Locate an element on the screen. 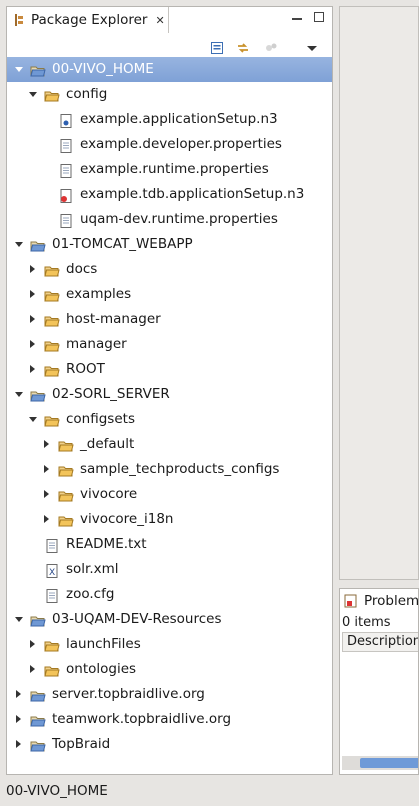 The width and height of the screenshot is (419, 806). view-menu-extra-icon is located at coordinates (271, 48).